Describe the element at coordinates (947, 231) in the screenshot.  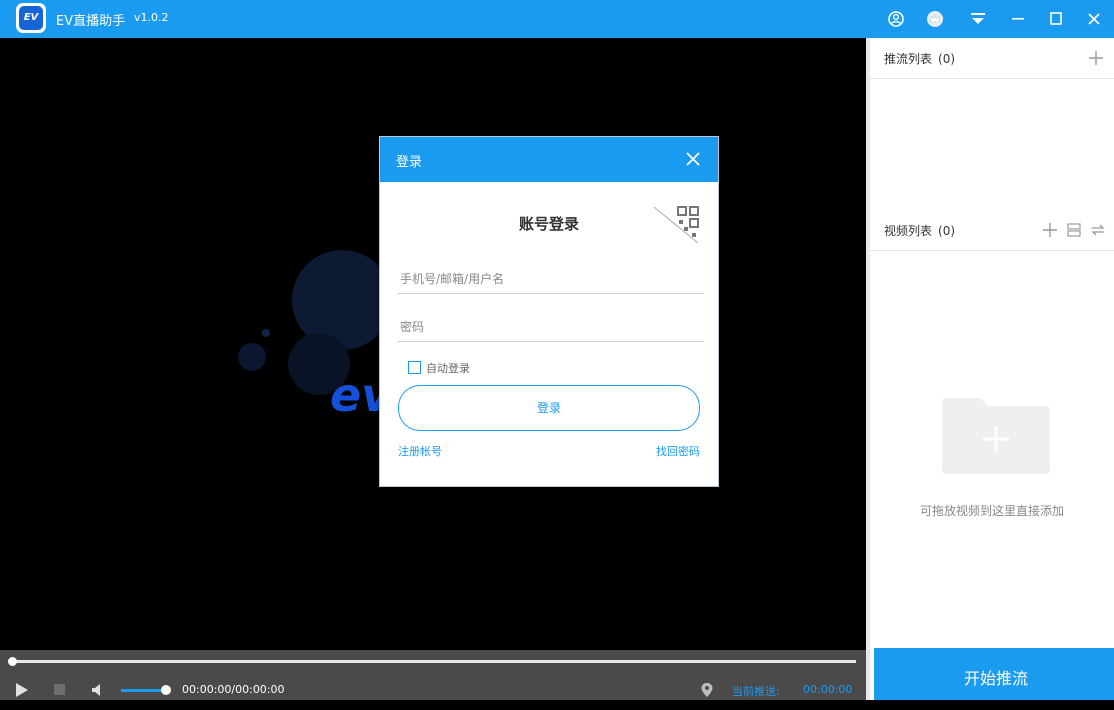
I see `video-list-count: (0)` at that location.